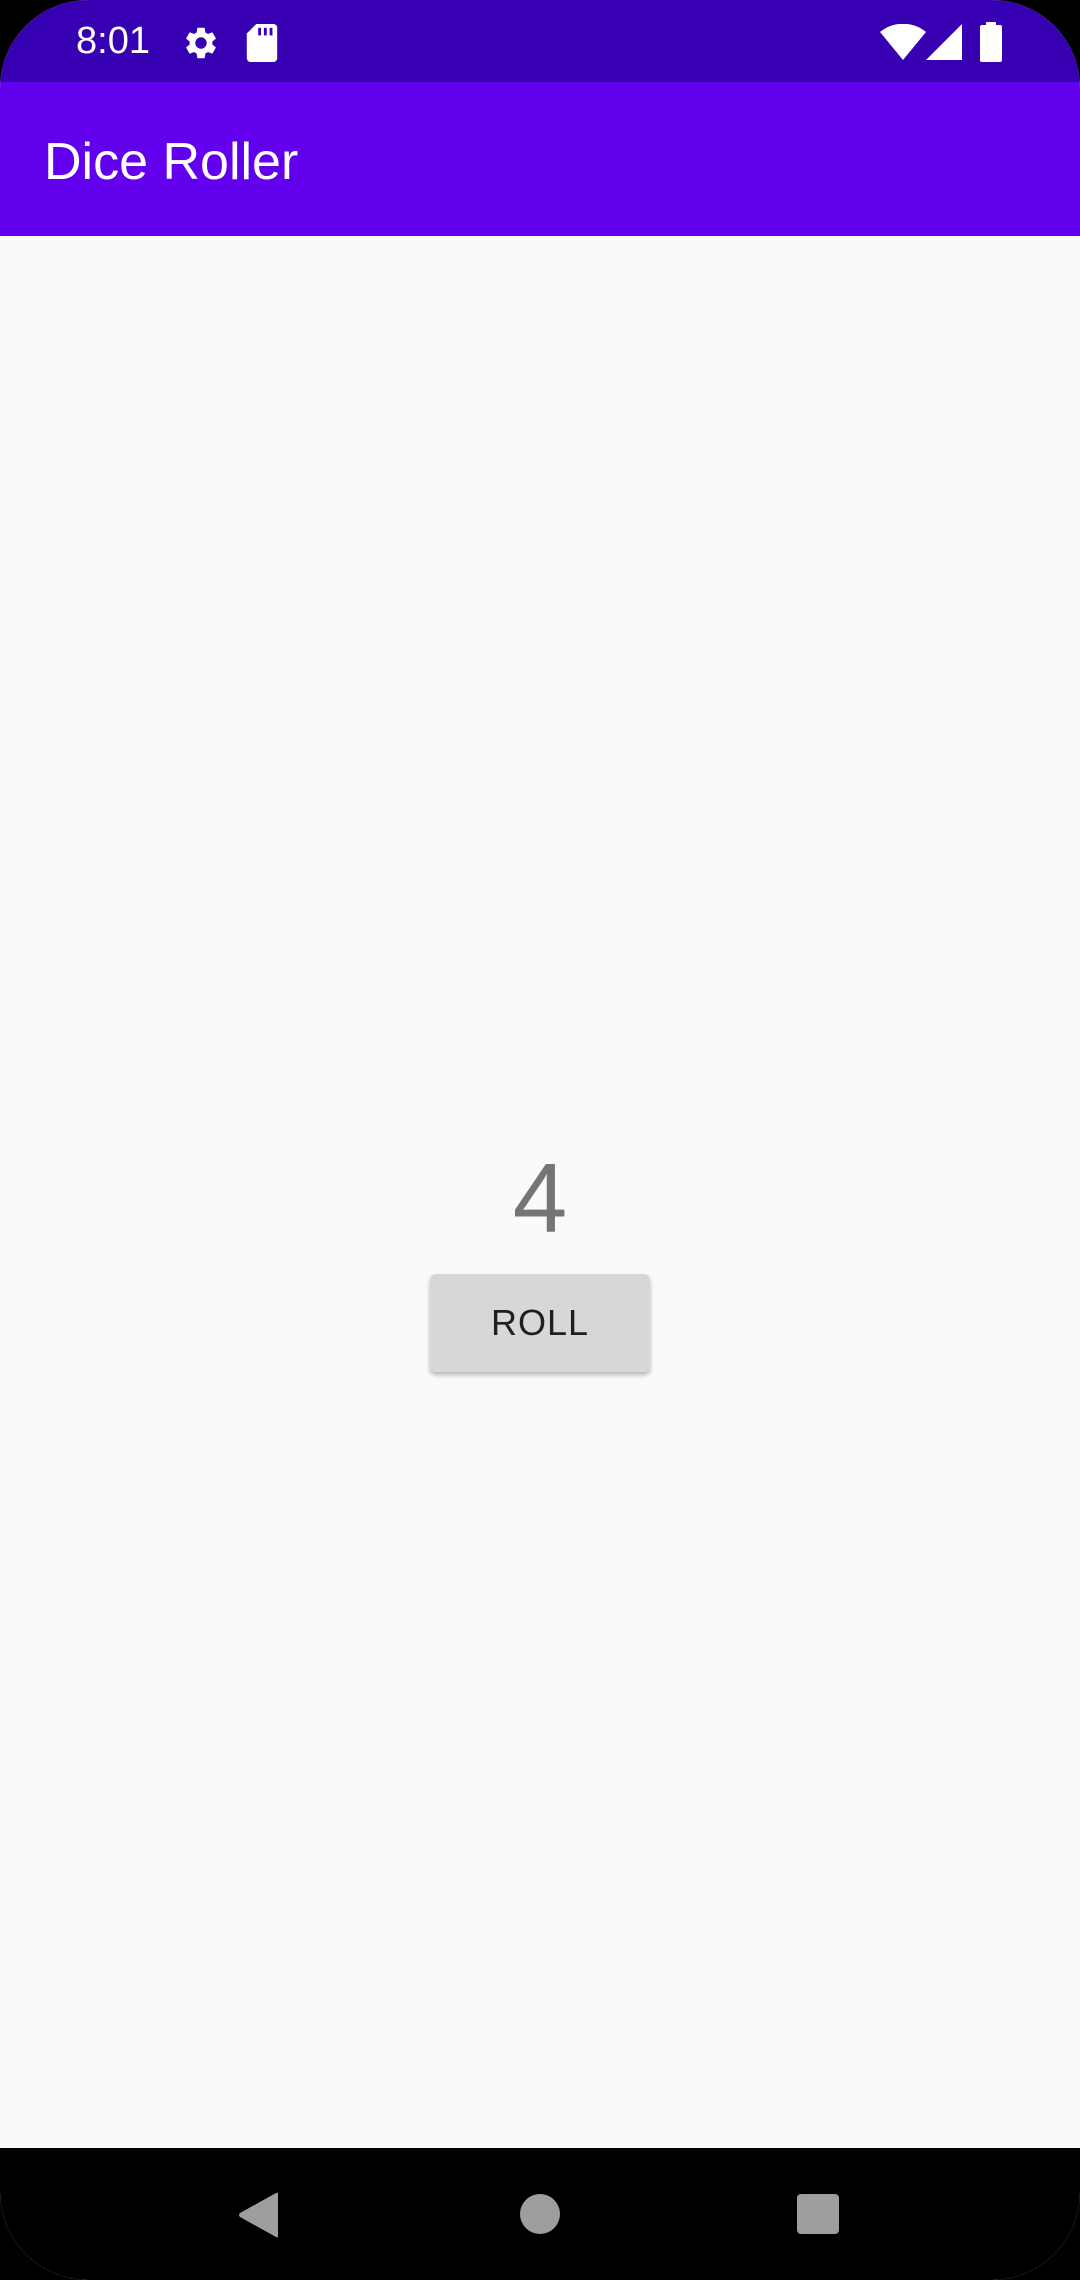  I want to click on app-bar: Dice Roller, so click(540, 159).